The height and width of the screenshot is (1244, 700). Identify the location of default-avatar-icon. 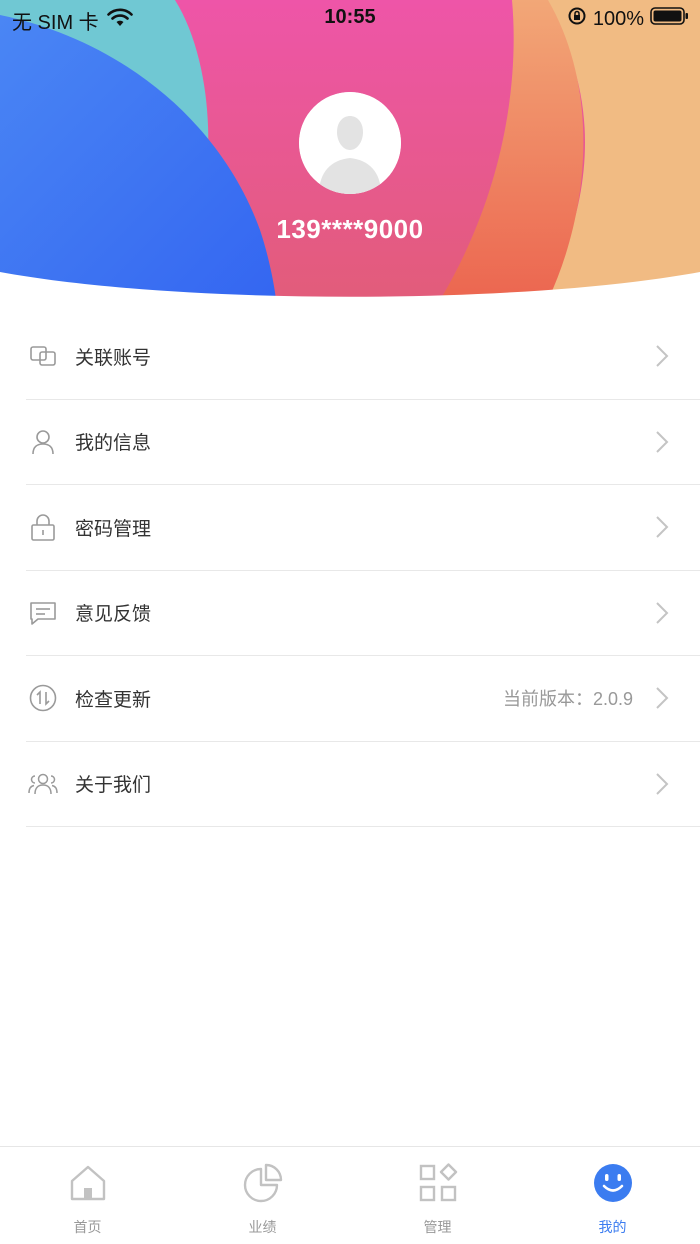
(350, 143).